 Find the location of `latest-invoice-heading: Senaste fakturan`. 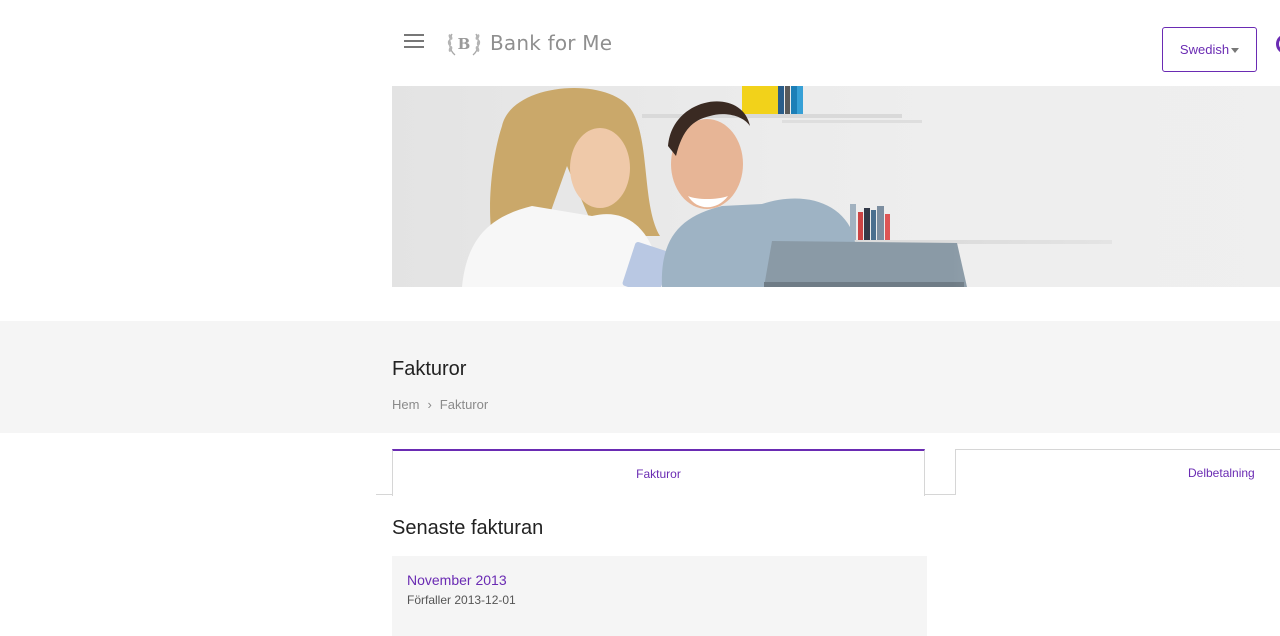

latest-invoice-heading: Senaste fakturan is located at coordinates (468, 528).